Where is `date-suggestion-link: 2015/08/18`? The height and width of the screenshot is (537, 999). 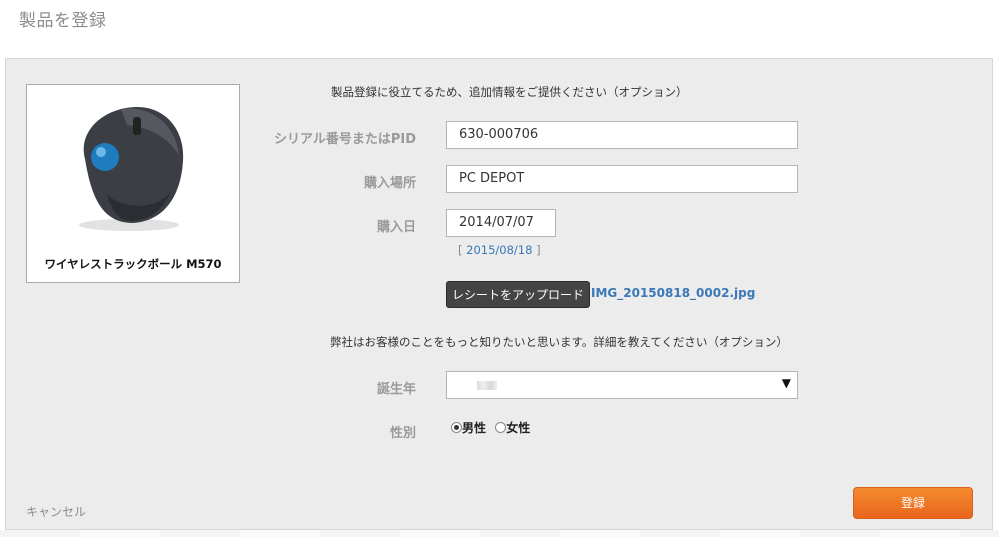 date-suggestion-link: 2015/08/18 is located at coordinates (499, 250).